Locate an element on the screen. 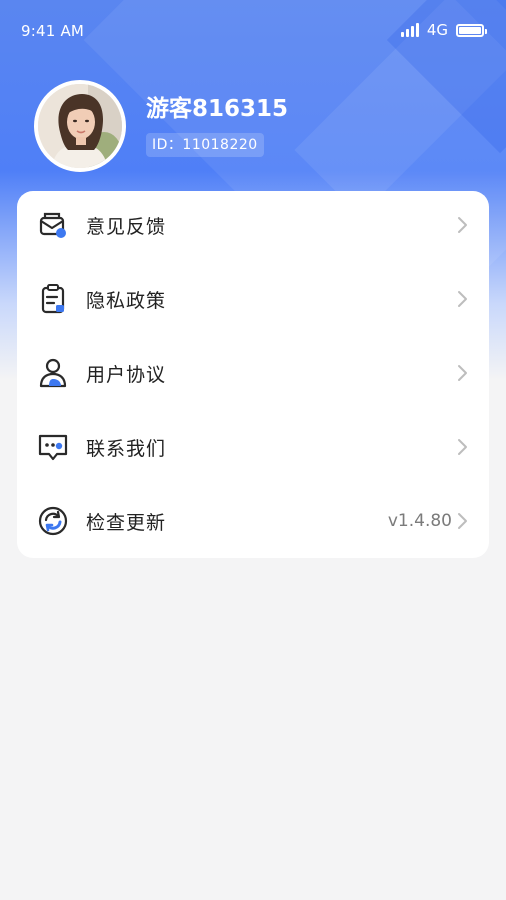  privacy-clipboard-icon is located at coordinates (53, 299).